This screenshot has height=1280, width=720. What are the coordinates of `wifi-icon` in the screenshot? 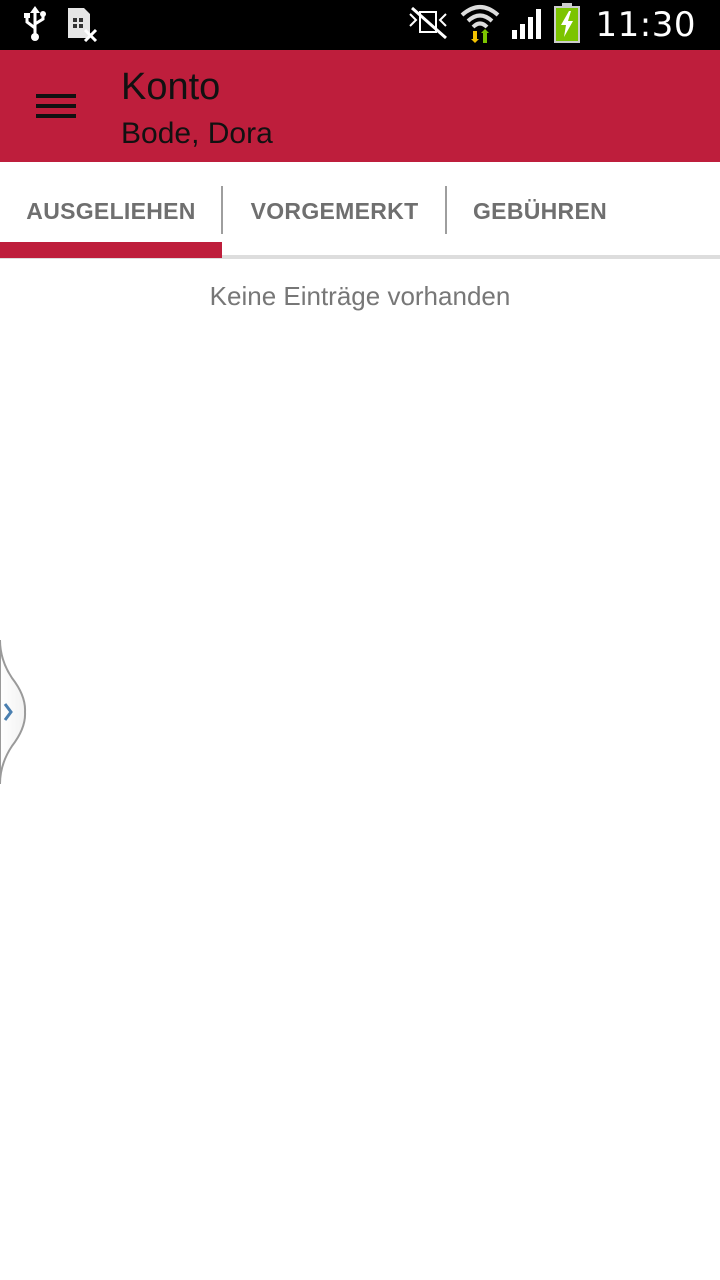 It's located at (480, 25).